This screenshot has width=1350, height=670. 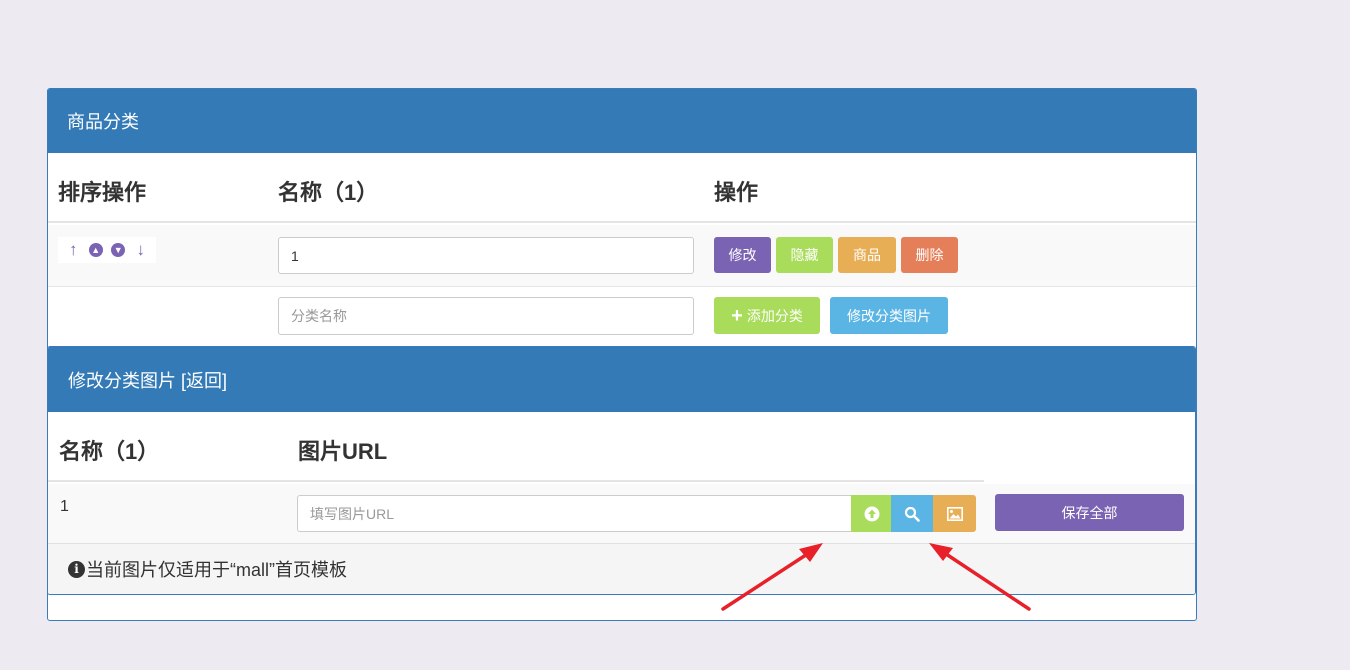 What do you see at coordinates (980, 577) in the screenshot?
I see `annotation-arrow-right` at bounding box center [980, 577].